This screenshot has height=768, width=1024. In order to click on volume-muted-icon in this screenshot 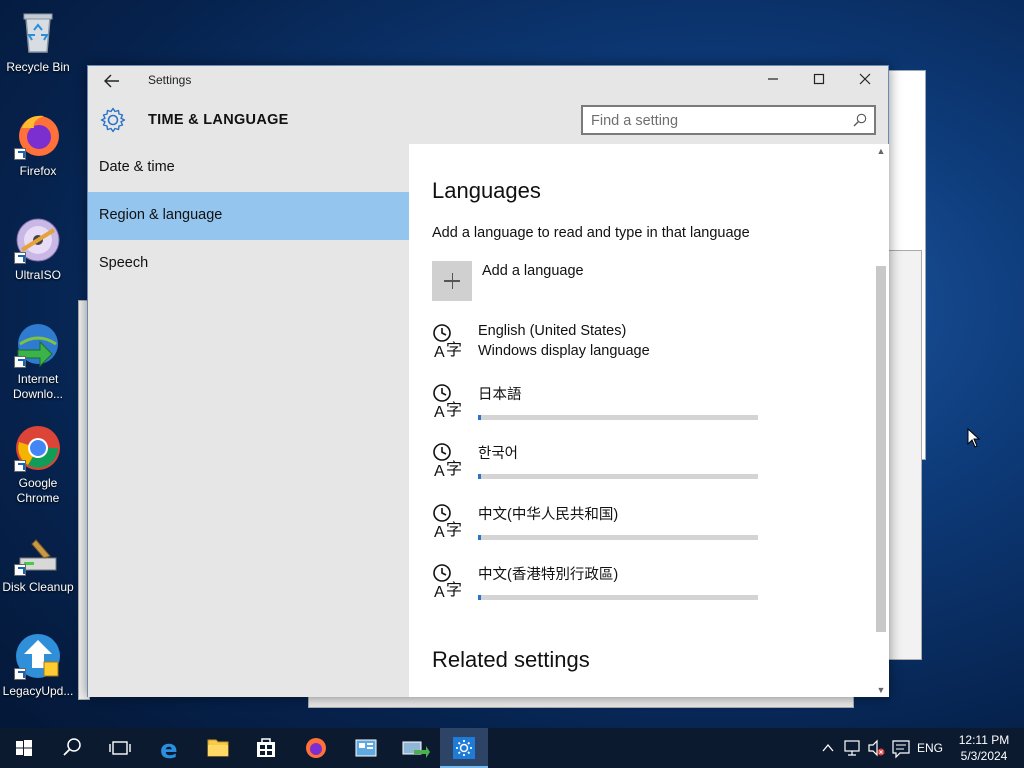, I will do `click(876, 748)`.